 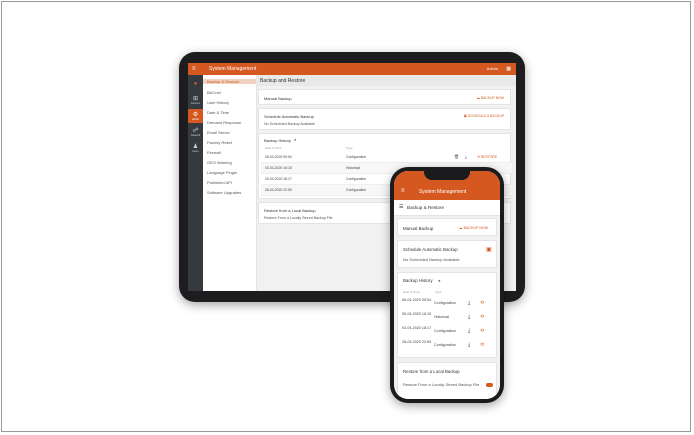 I want to click on menu-item-user-history: User History, so click(x=218, y=102).